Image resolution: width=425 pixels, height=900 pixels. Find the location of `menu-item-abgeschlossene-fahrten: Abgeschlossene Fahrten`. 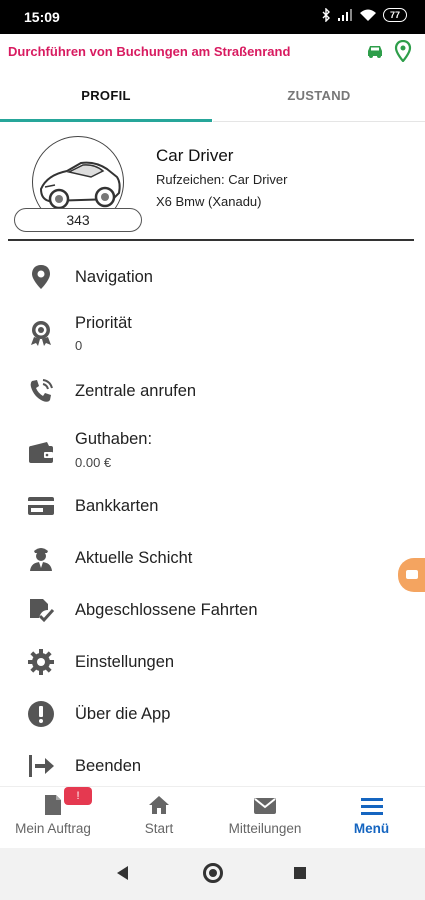

menu-item-abgeschlossene-fahrten: Abgeschlossene Fahrten is located at coordinates (212, 610).